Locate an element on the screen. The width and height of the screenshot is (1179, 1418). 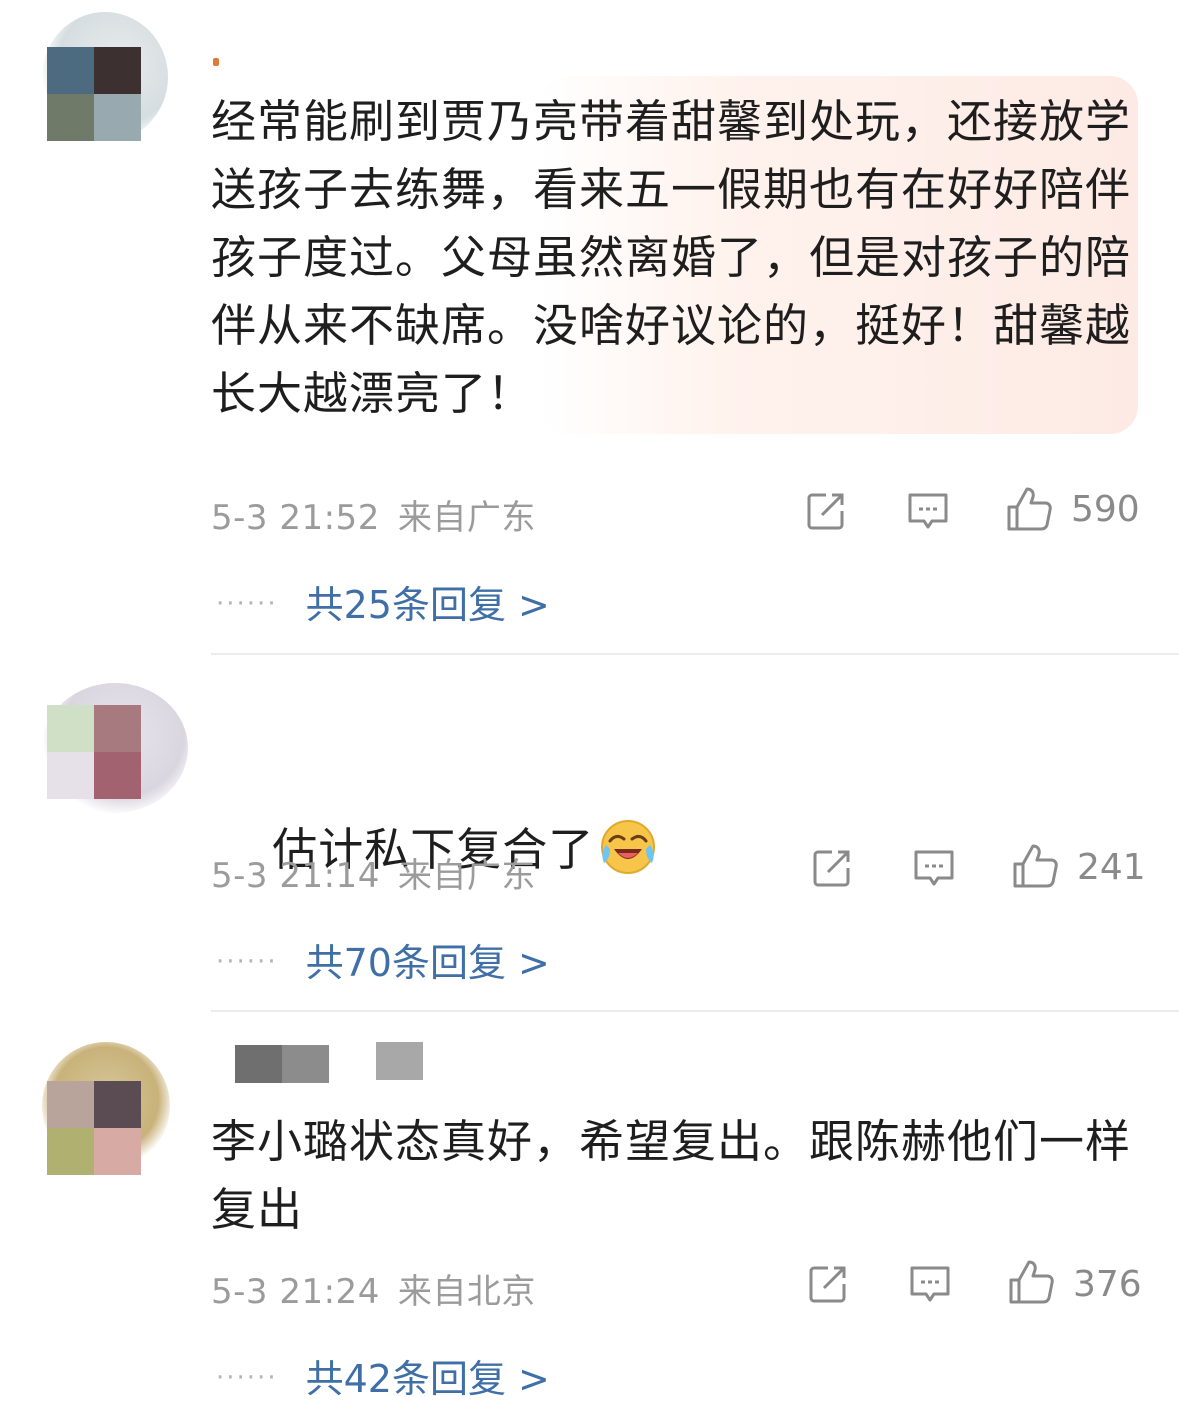
comment-meta: 5-3 21:52 来自广东 is located at coordinates (373, 514).